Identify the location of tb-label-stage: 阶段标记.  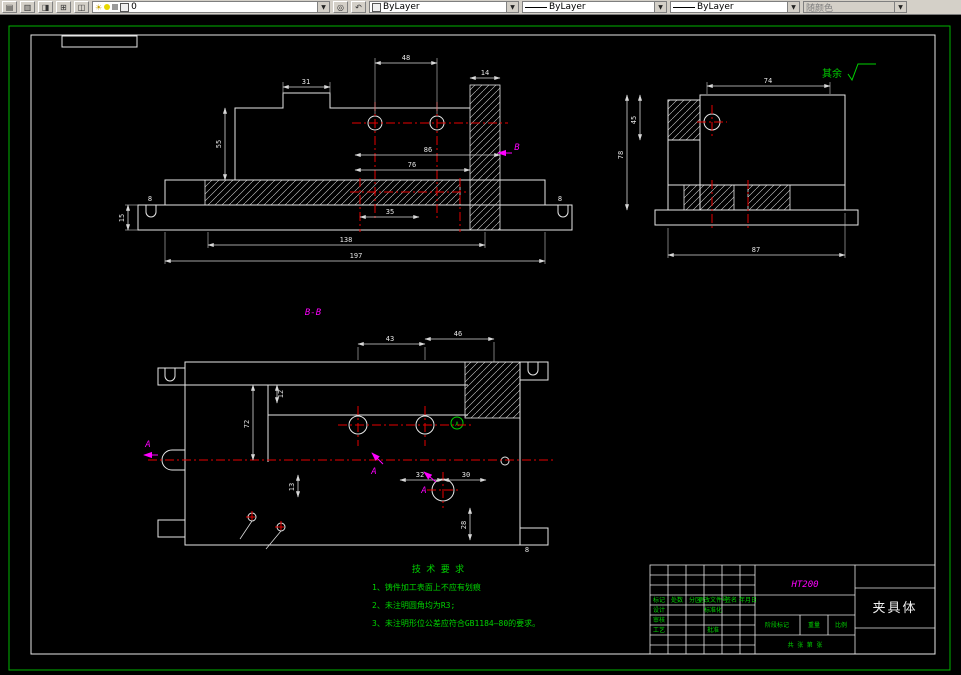
(777, 625).